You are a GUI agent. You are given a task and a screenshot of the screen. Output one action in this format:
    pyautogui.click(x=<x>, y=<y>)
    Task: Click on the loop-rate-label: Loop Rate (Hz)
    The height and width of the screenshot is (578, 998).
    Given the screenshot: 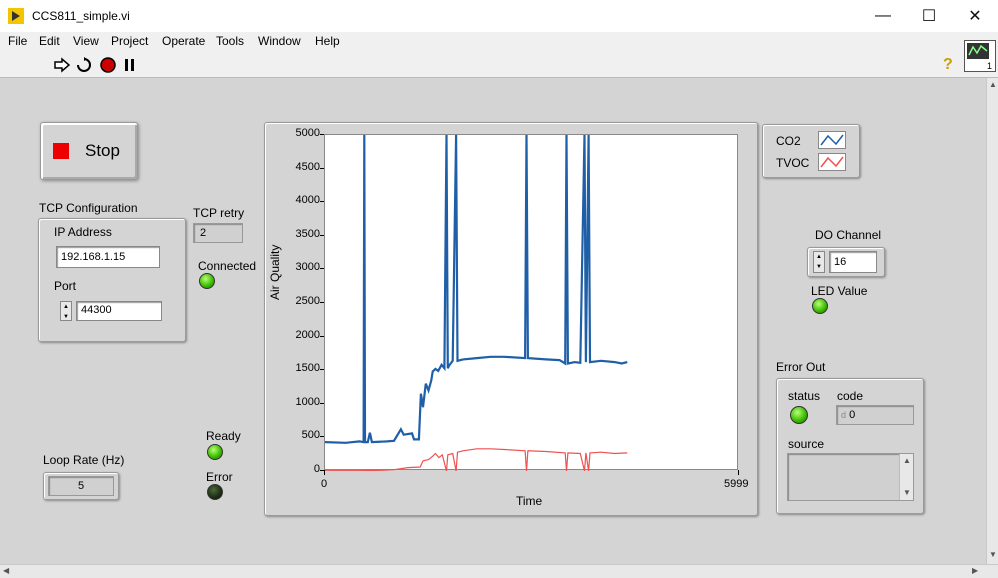 What is the action you would take?
    pyautogui.click(x=84, y=460)
    